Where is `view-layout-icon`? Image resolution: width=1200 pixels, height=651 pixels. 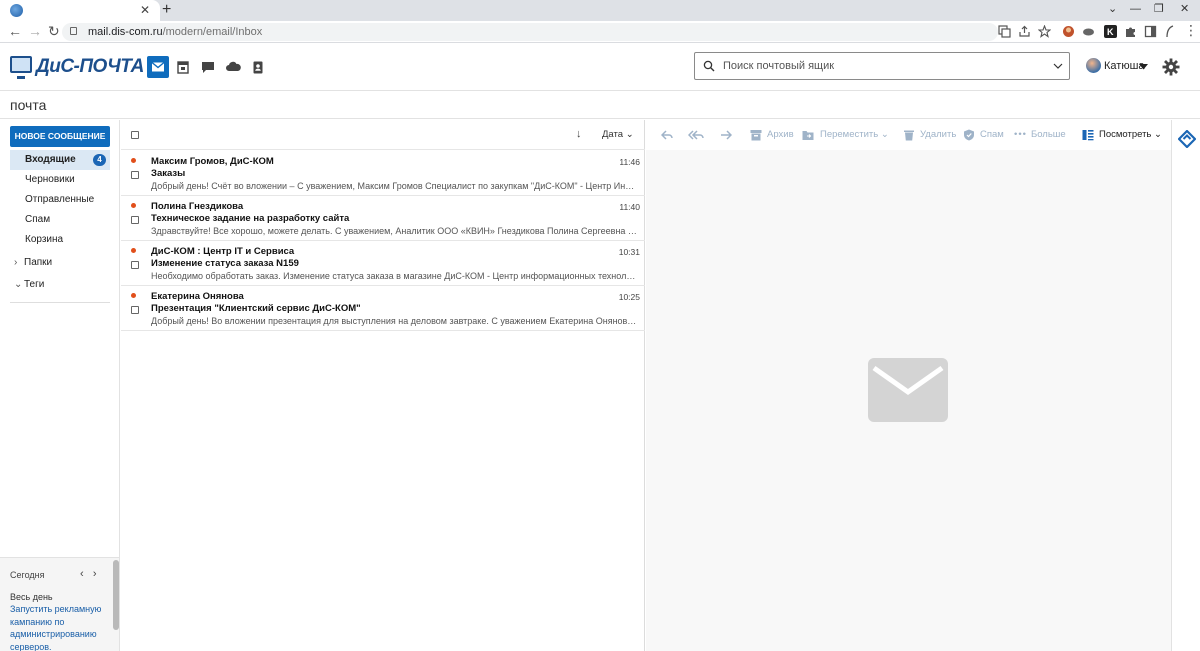 view-layout-icon is located at coordinates (1088, 135).